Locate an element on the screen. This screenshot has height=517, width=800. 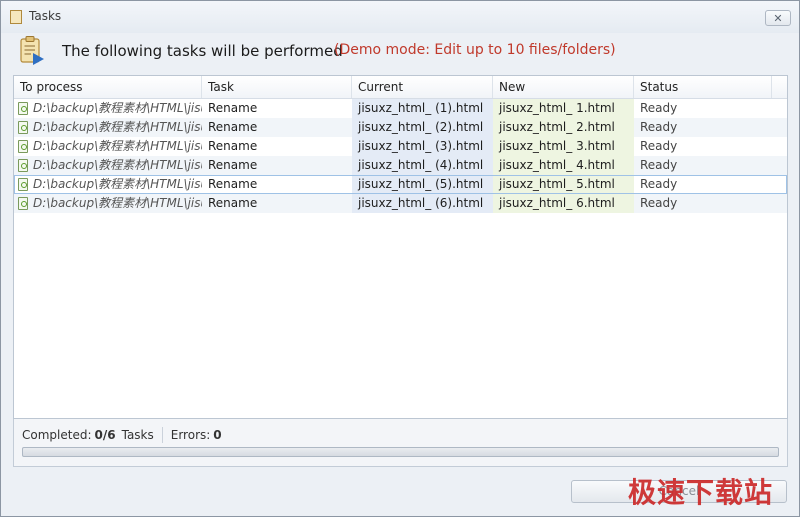
column-header-current: Current is located at coordinates (422, 87).